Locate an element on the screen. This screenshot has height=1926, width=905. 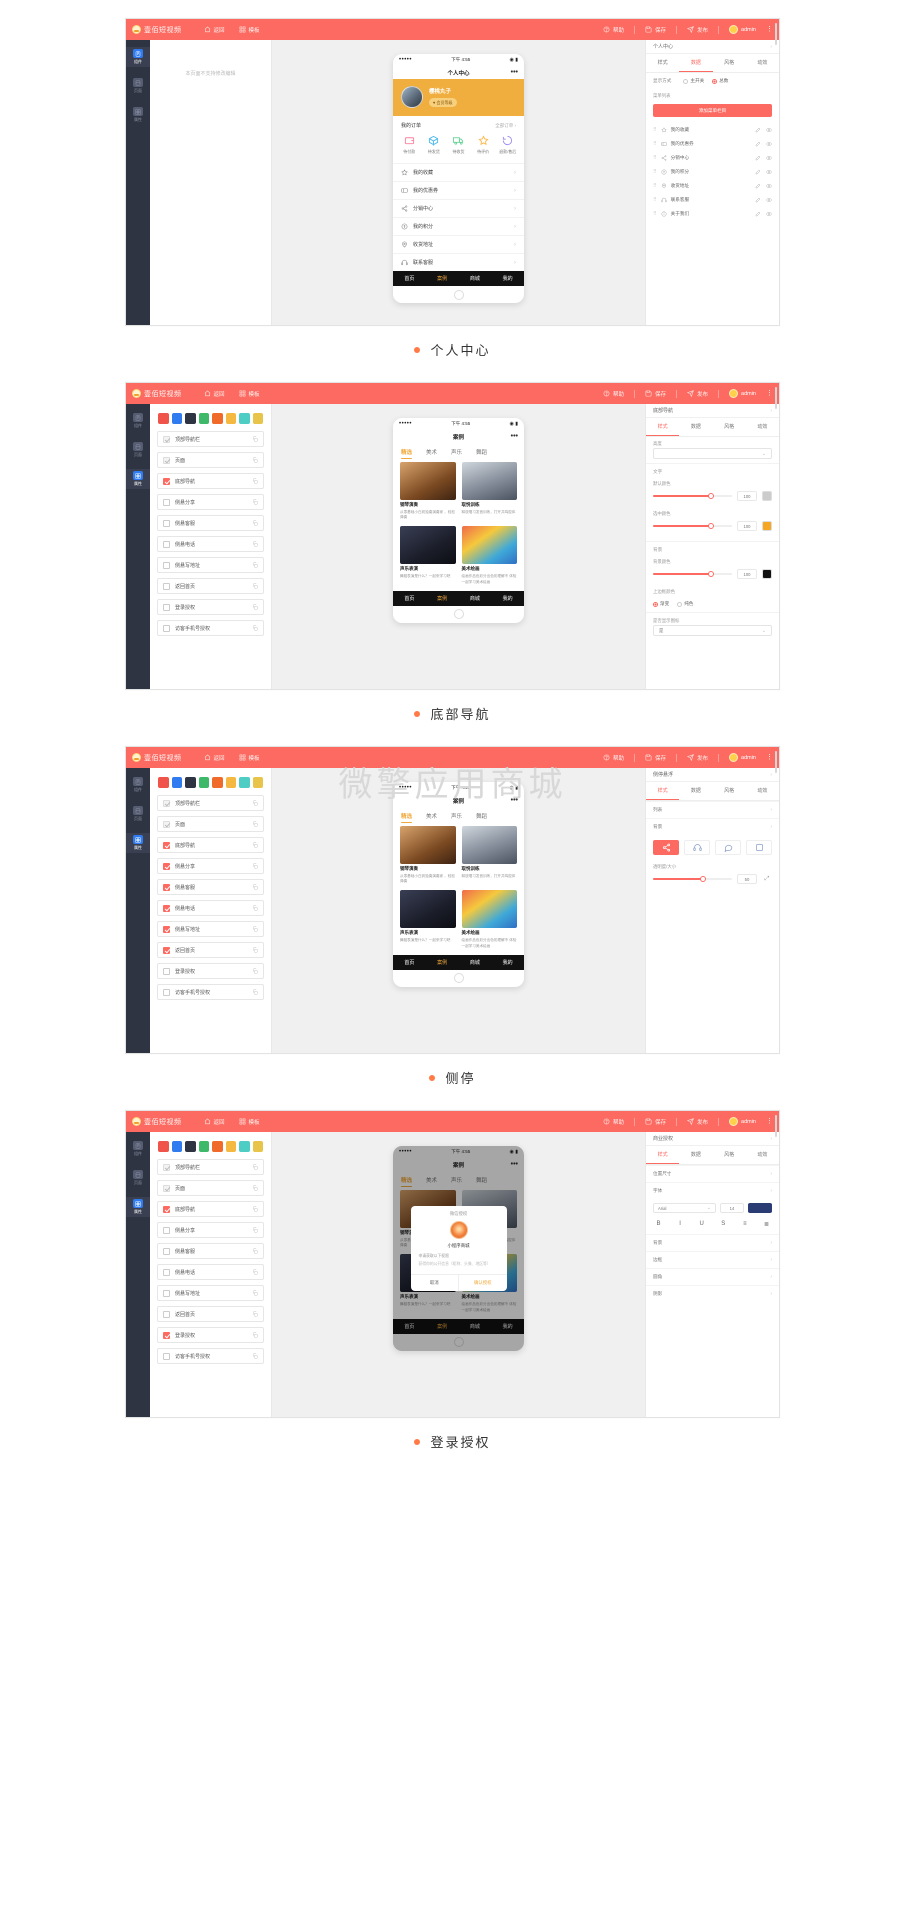
tabbar-item-3: 我的 is located at coordinates (507, 598).